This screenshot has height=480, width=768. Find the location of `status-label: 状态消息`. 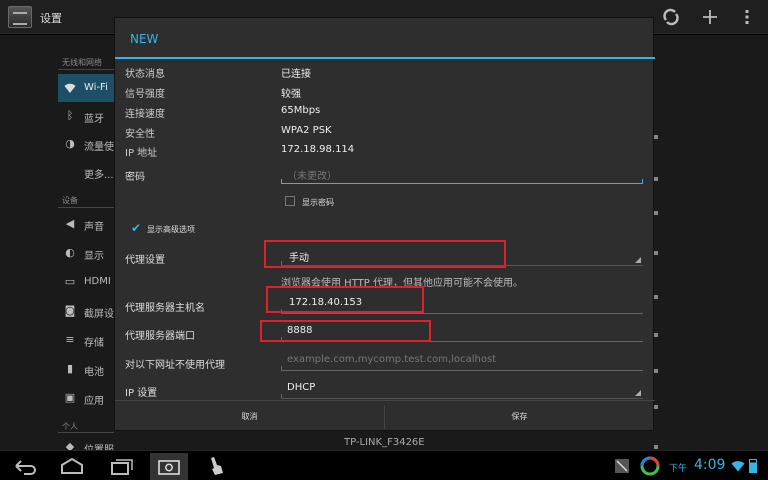

status-label: 状态消息 is located at coordinates (145, 74).